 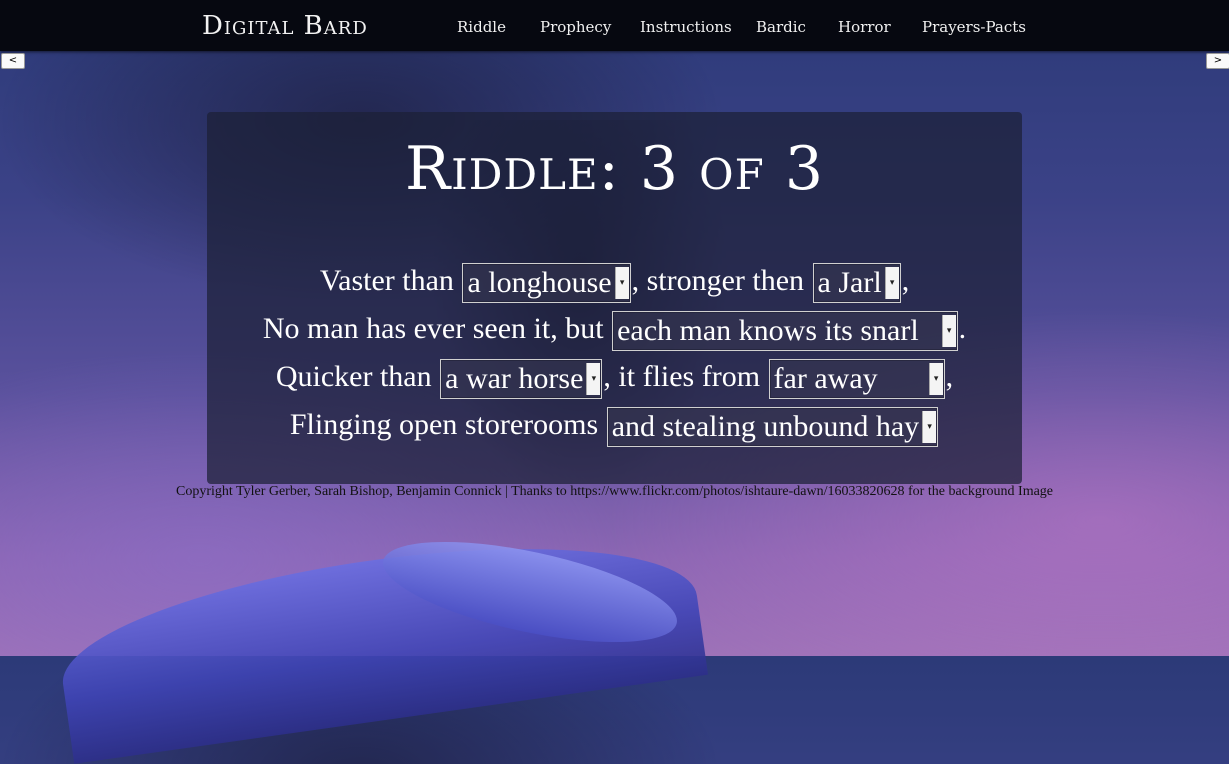 I want to click on select-value: each man knows its snarl, so click(x=768, y=331).